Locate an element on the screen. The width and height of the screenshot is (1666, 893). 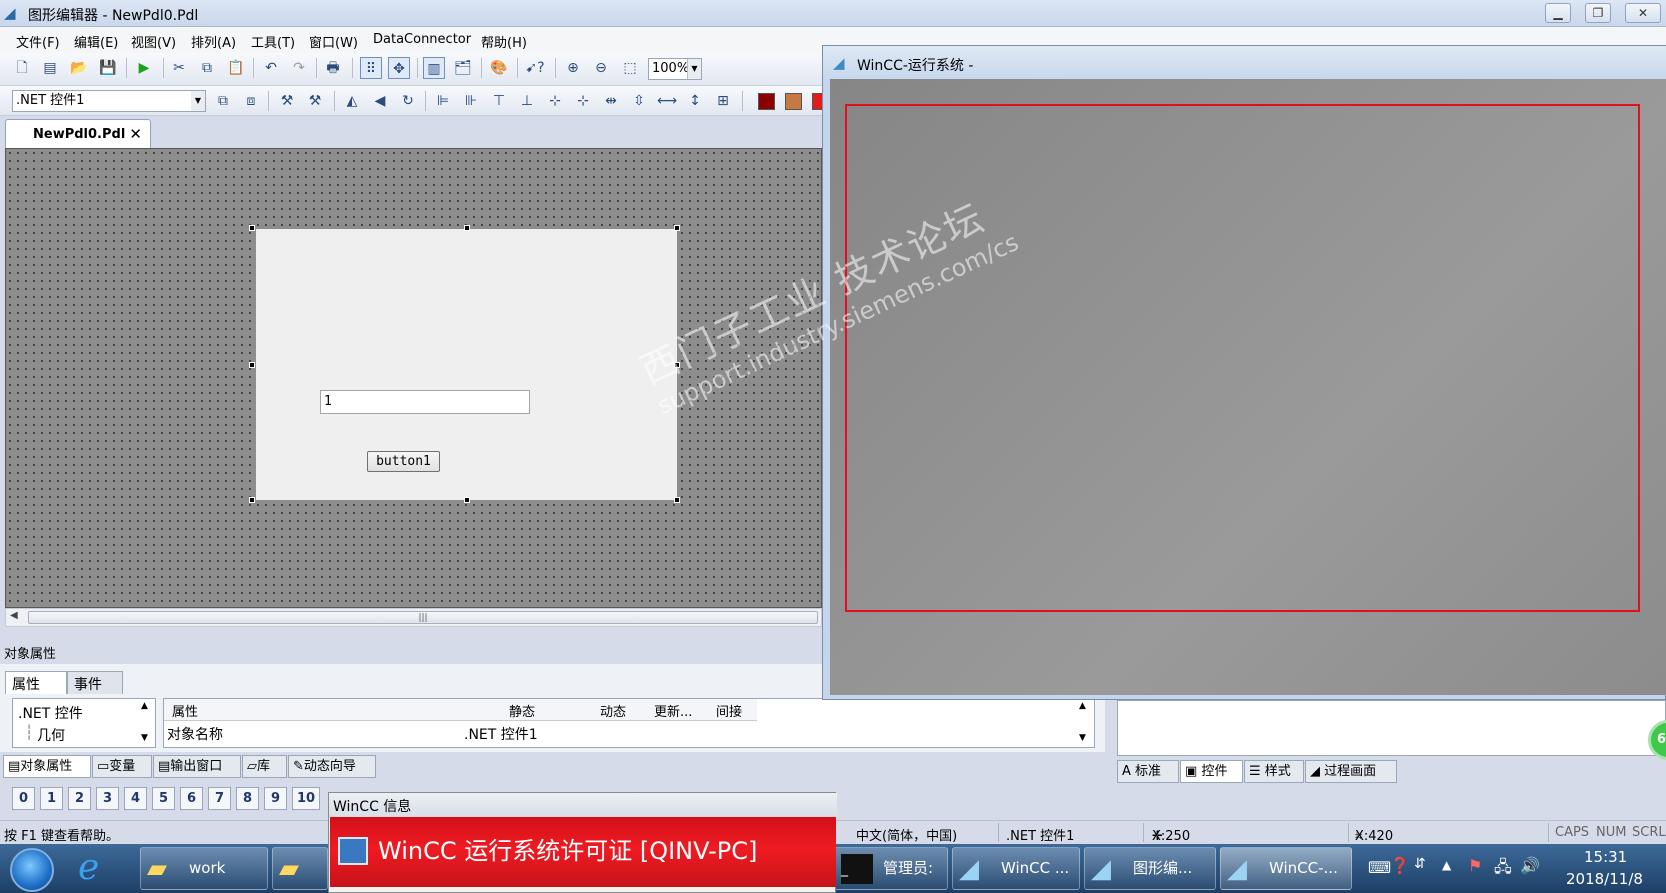
minimize-button: ▁ is located at coordinates (1558, 13).